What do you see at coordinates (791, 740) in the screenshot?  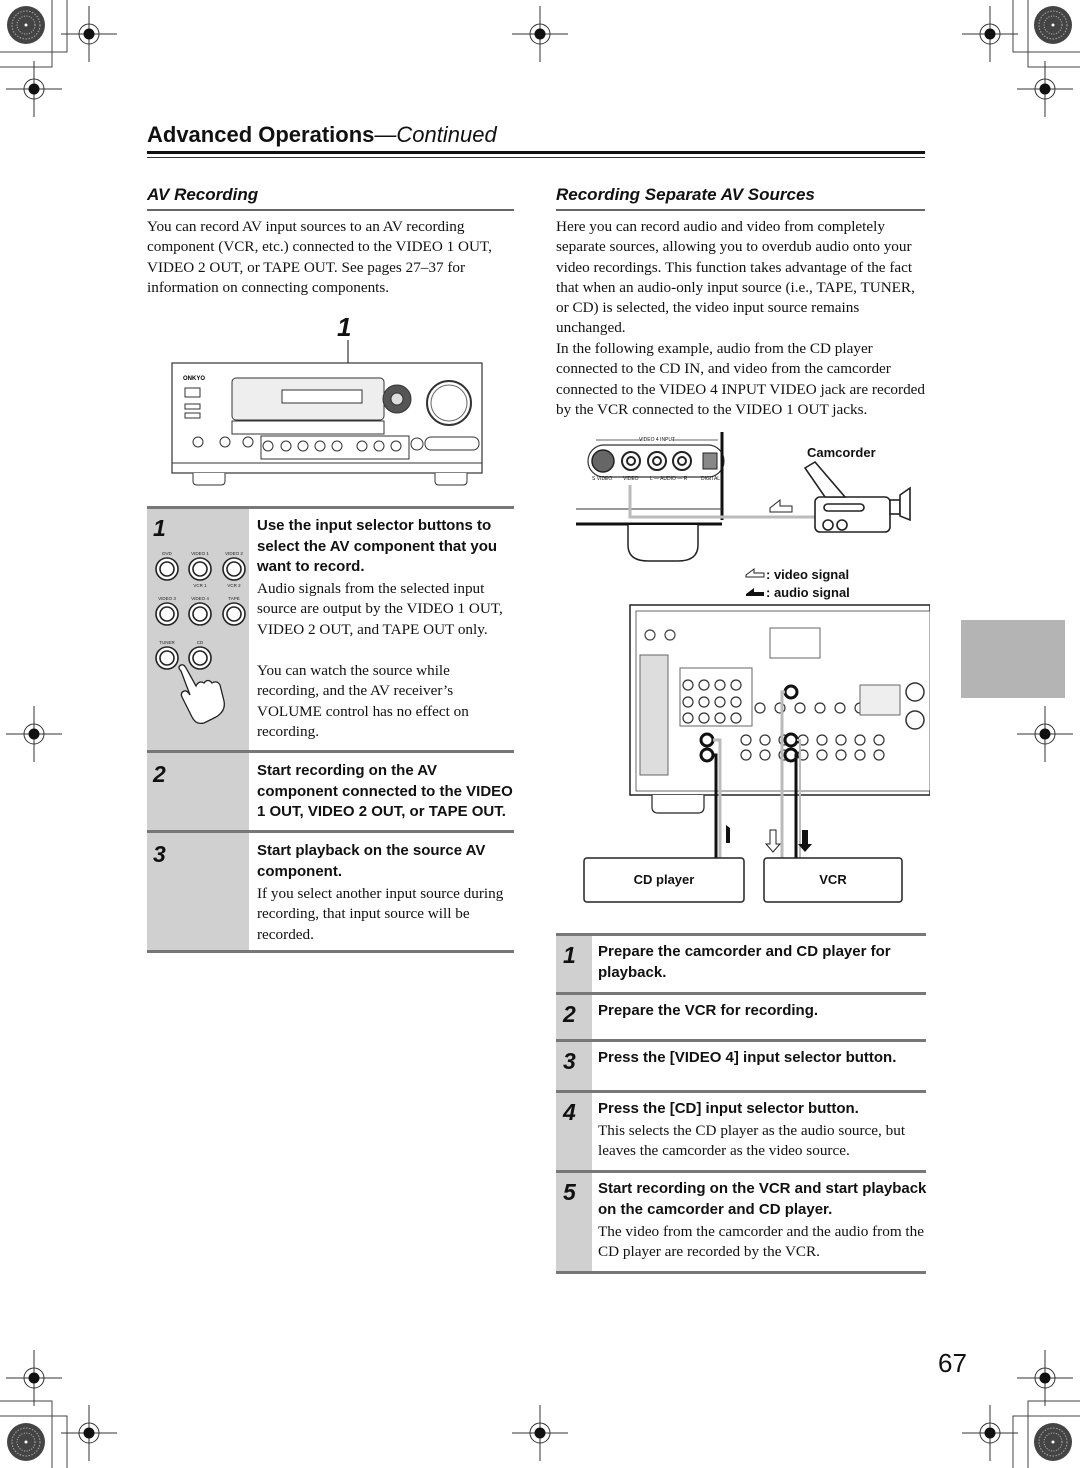 I see `video1-out-audio-l-jack` at bounding box center [791, 740].